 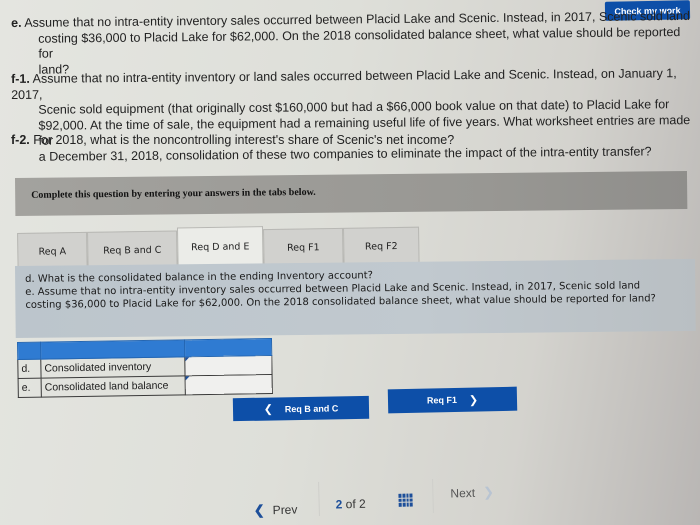 I want to click on prev-page-button: ❮ Prev, so click(x=276, y=510).